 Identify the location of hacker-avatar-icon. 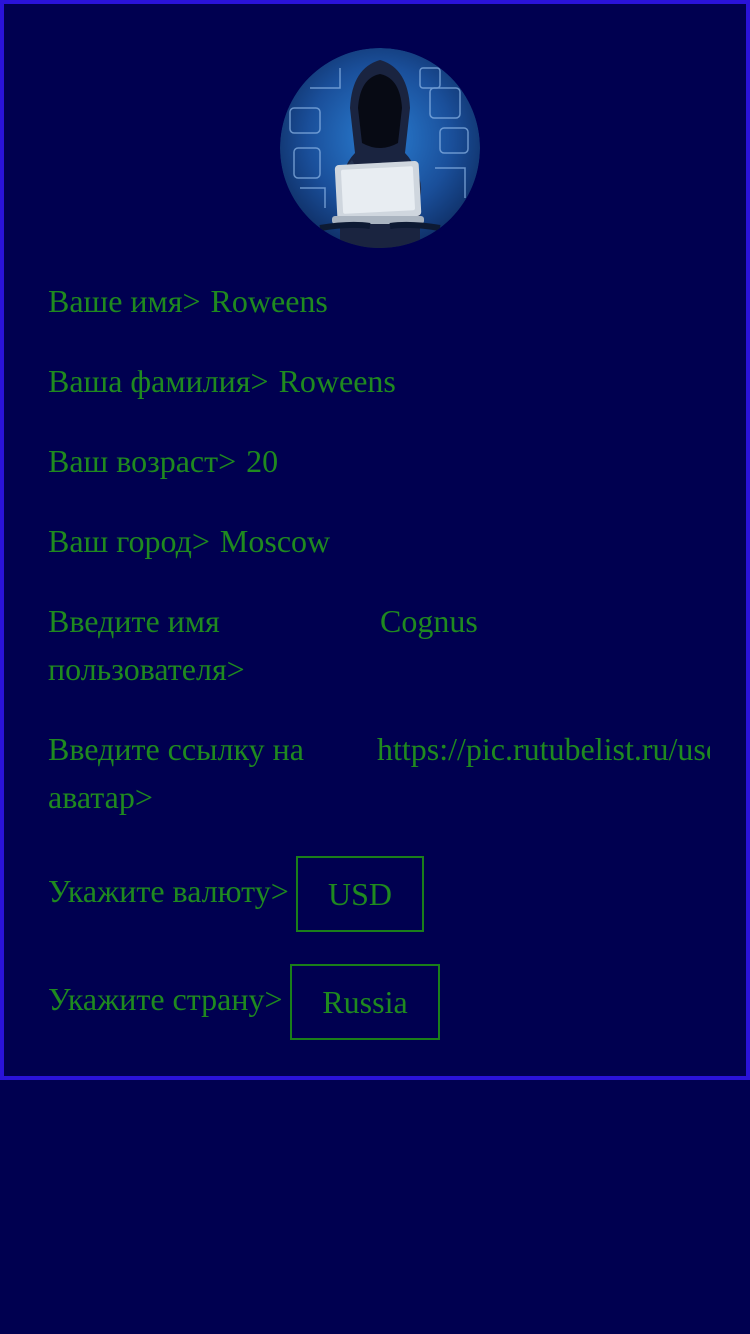
(380, 148).